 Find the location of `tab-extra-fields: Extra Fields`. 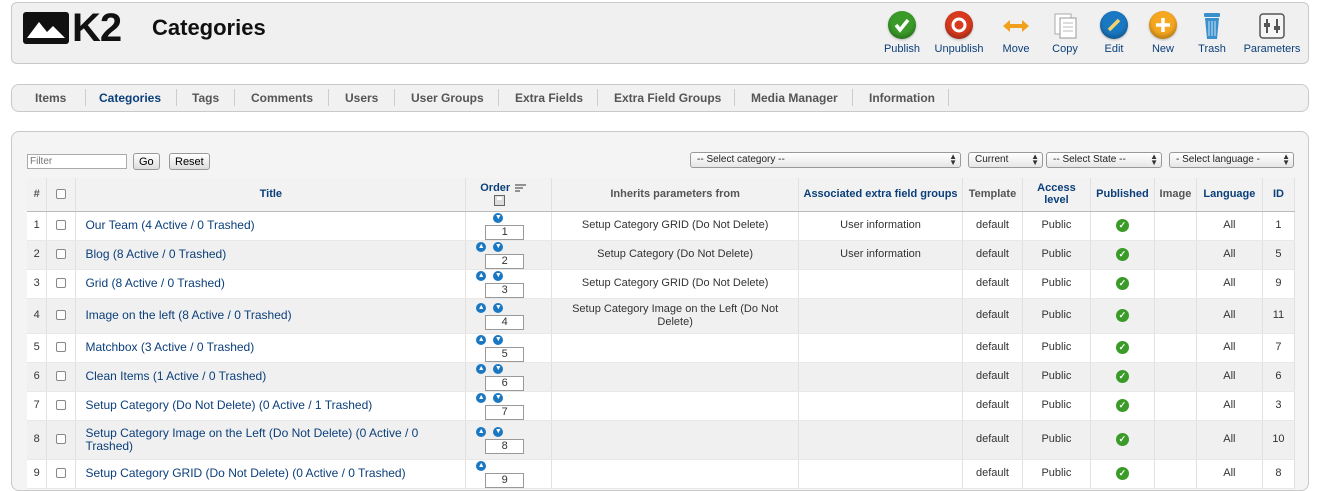

tab-extra-fields: Extra Fields is located at coordinates (549, 98).